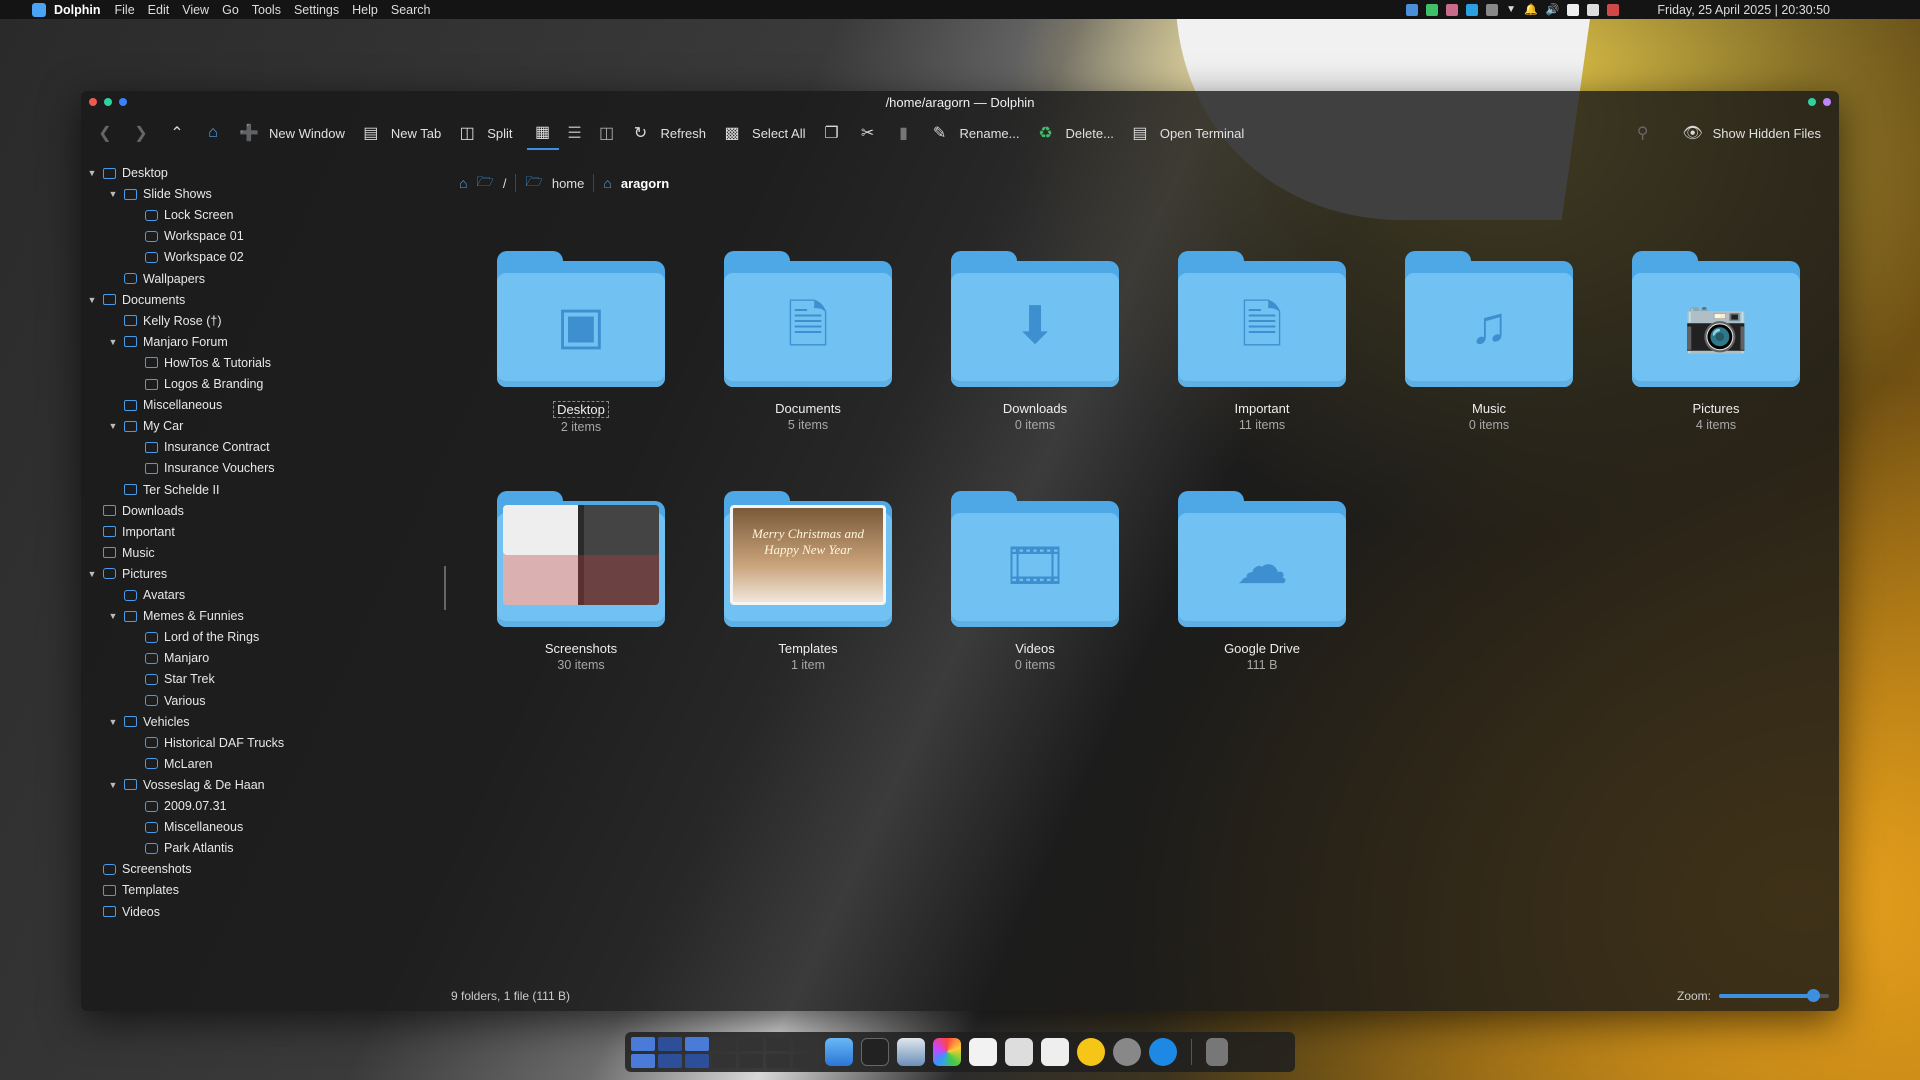 This screenshot has height=1080, width=1920. What do you see at coordinates (186, 785) in the screenshot?
I see `sidebar-item: ▼ Vosseslag & De Haan` at bounding box center [186, 785].